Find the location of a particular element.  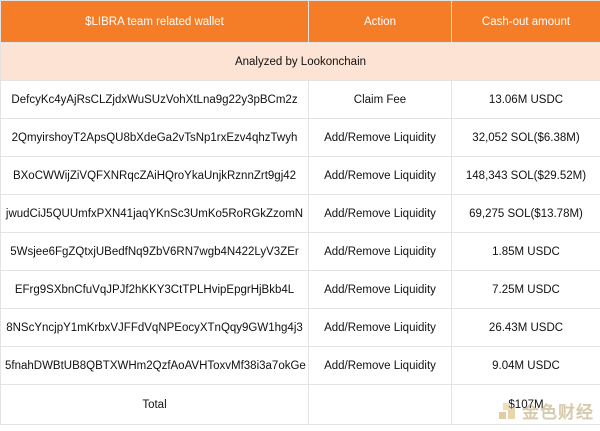

total-spacer is located at coordinates (380, 404).